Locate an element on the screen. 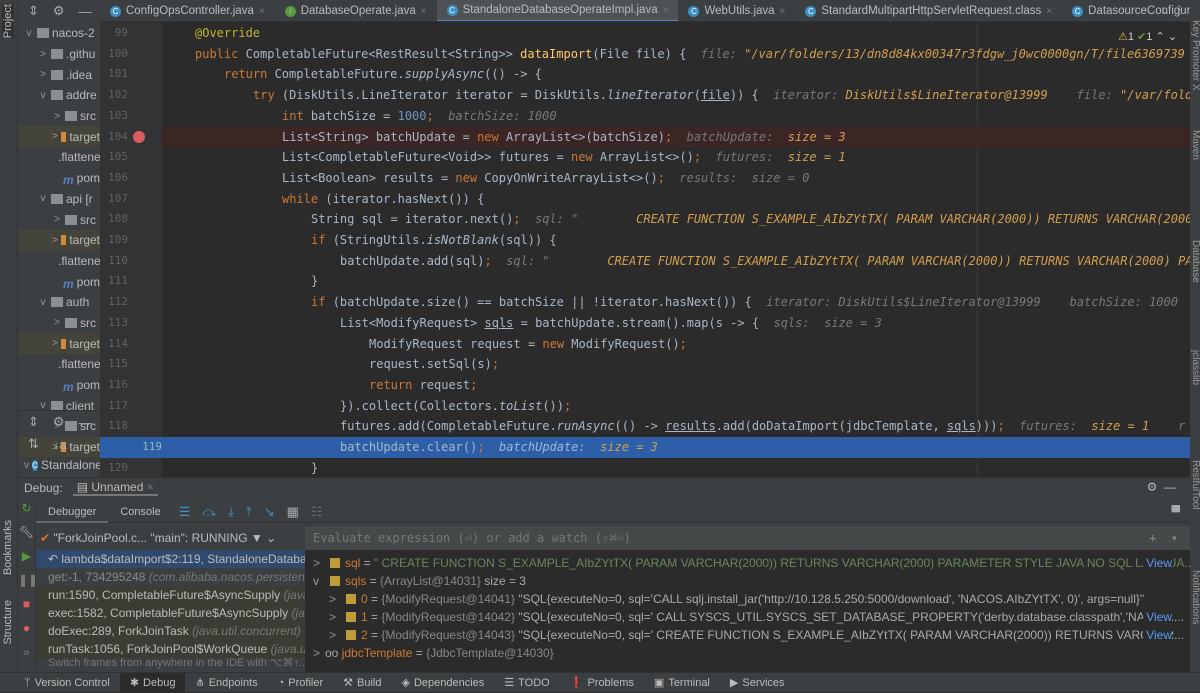 Image resolution: width=1200 pixels, height=693 pixels. step-out-icon: ⤒ is located at coordinates (249, 512).